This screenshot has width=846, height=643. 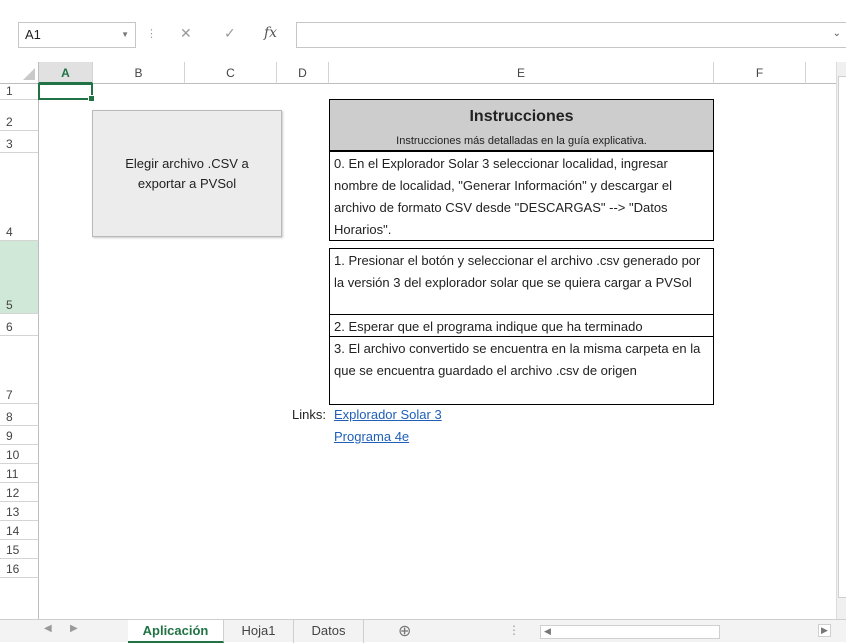 I want to click on expand-formula-icon: ⌄, so click(x=837, y=33).